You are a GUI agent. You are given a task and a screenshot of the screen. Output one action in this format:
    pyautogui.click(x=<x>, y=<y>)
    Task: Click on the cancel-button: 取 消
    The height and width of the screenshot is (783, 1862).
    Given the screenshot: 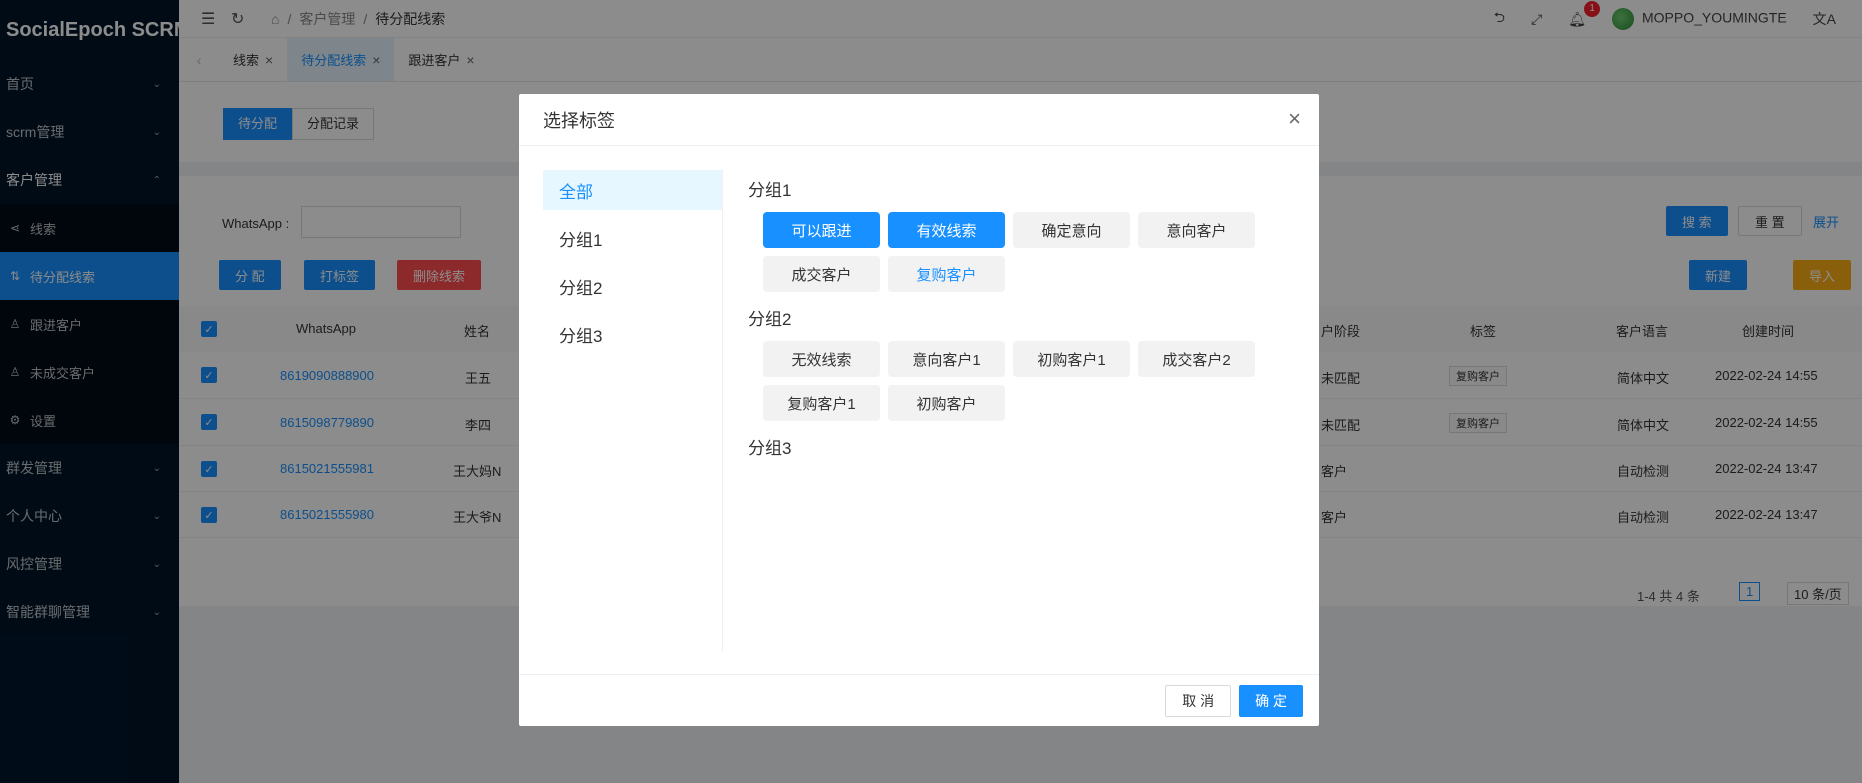 What is the action you would take?
    pyautogui.click(x=1198, y=700)
    